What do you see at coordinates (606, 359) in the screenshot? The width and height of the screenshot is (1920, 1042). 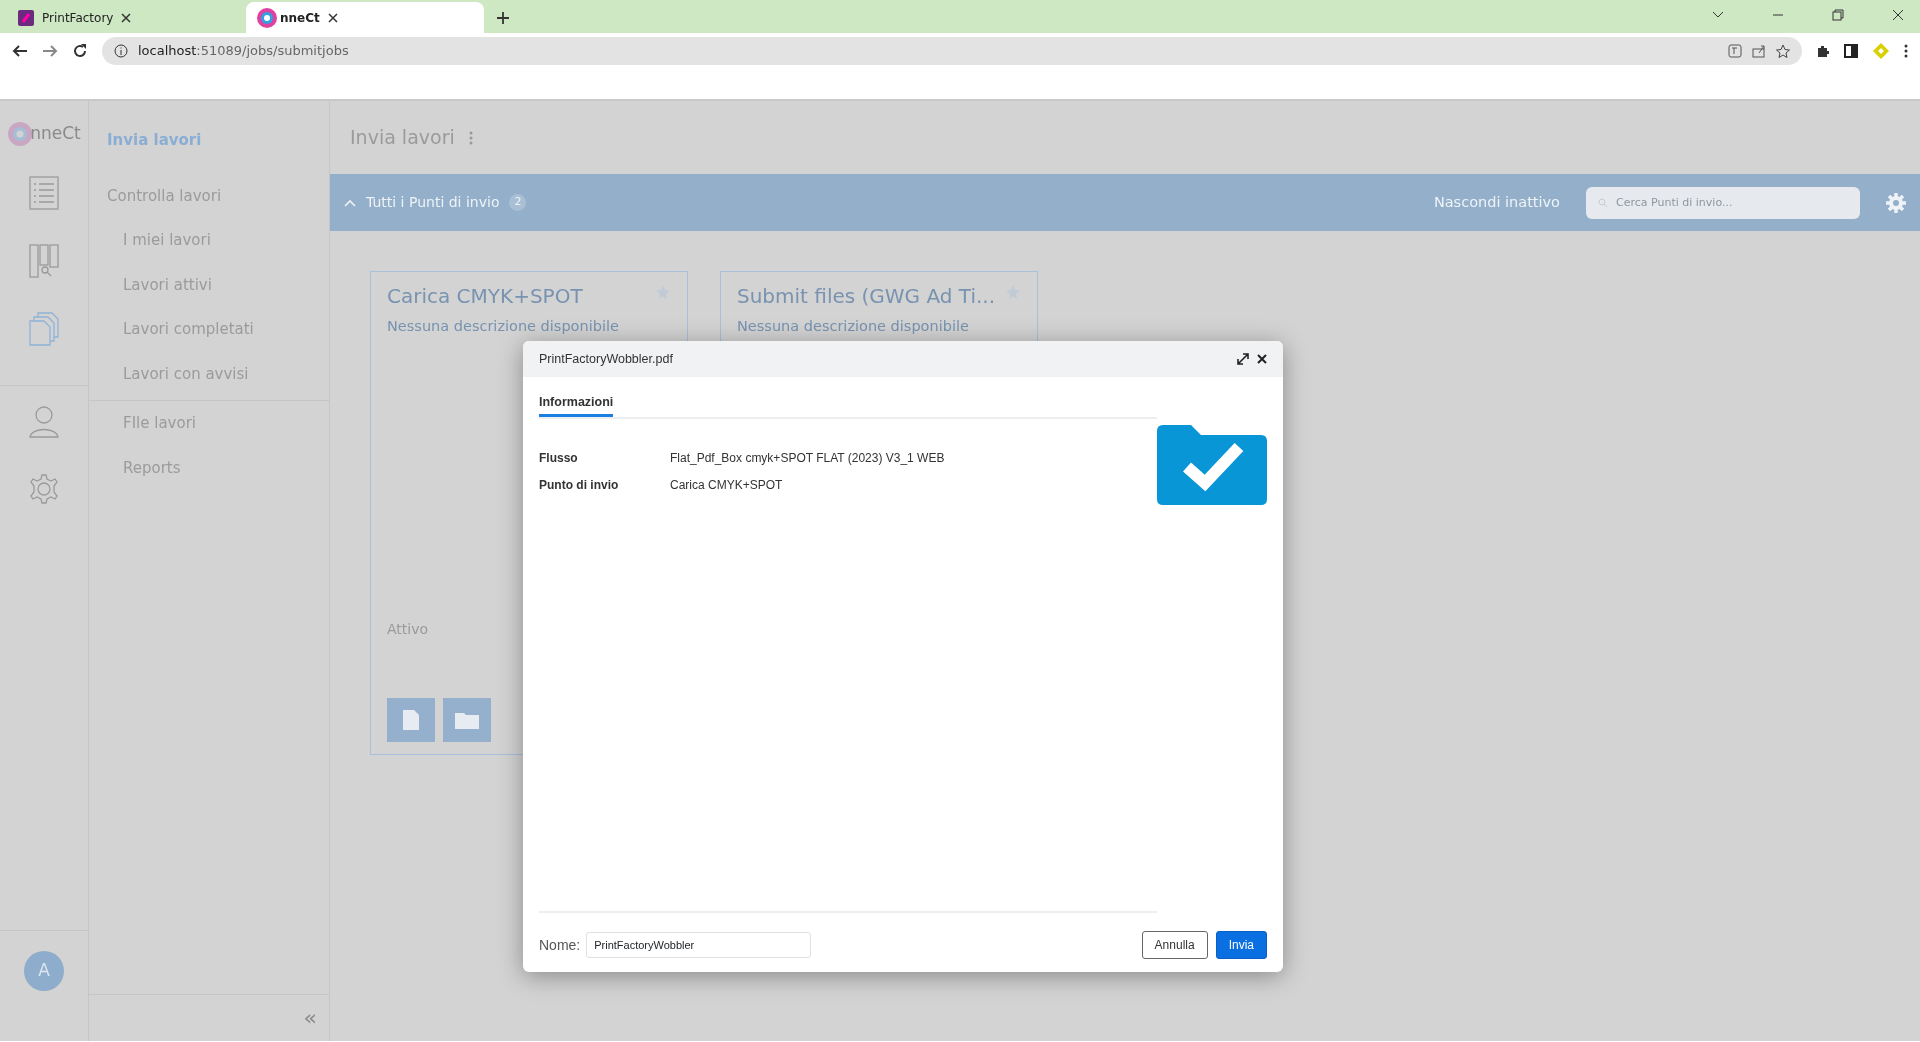 I see `dialog-title: PrintFactoryWobbler.pdf` at bounding box center [606, 359].